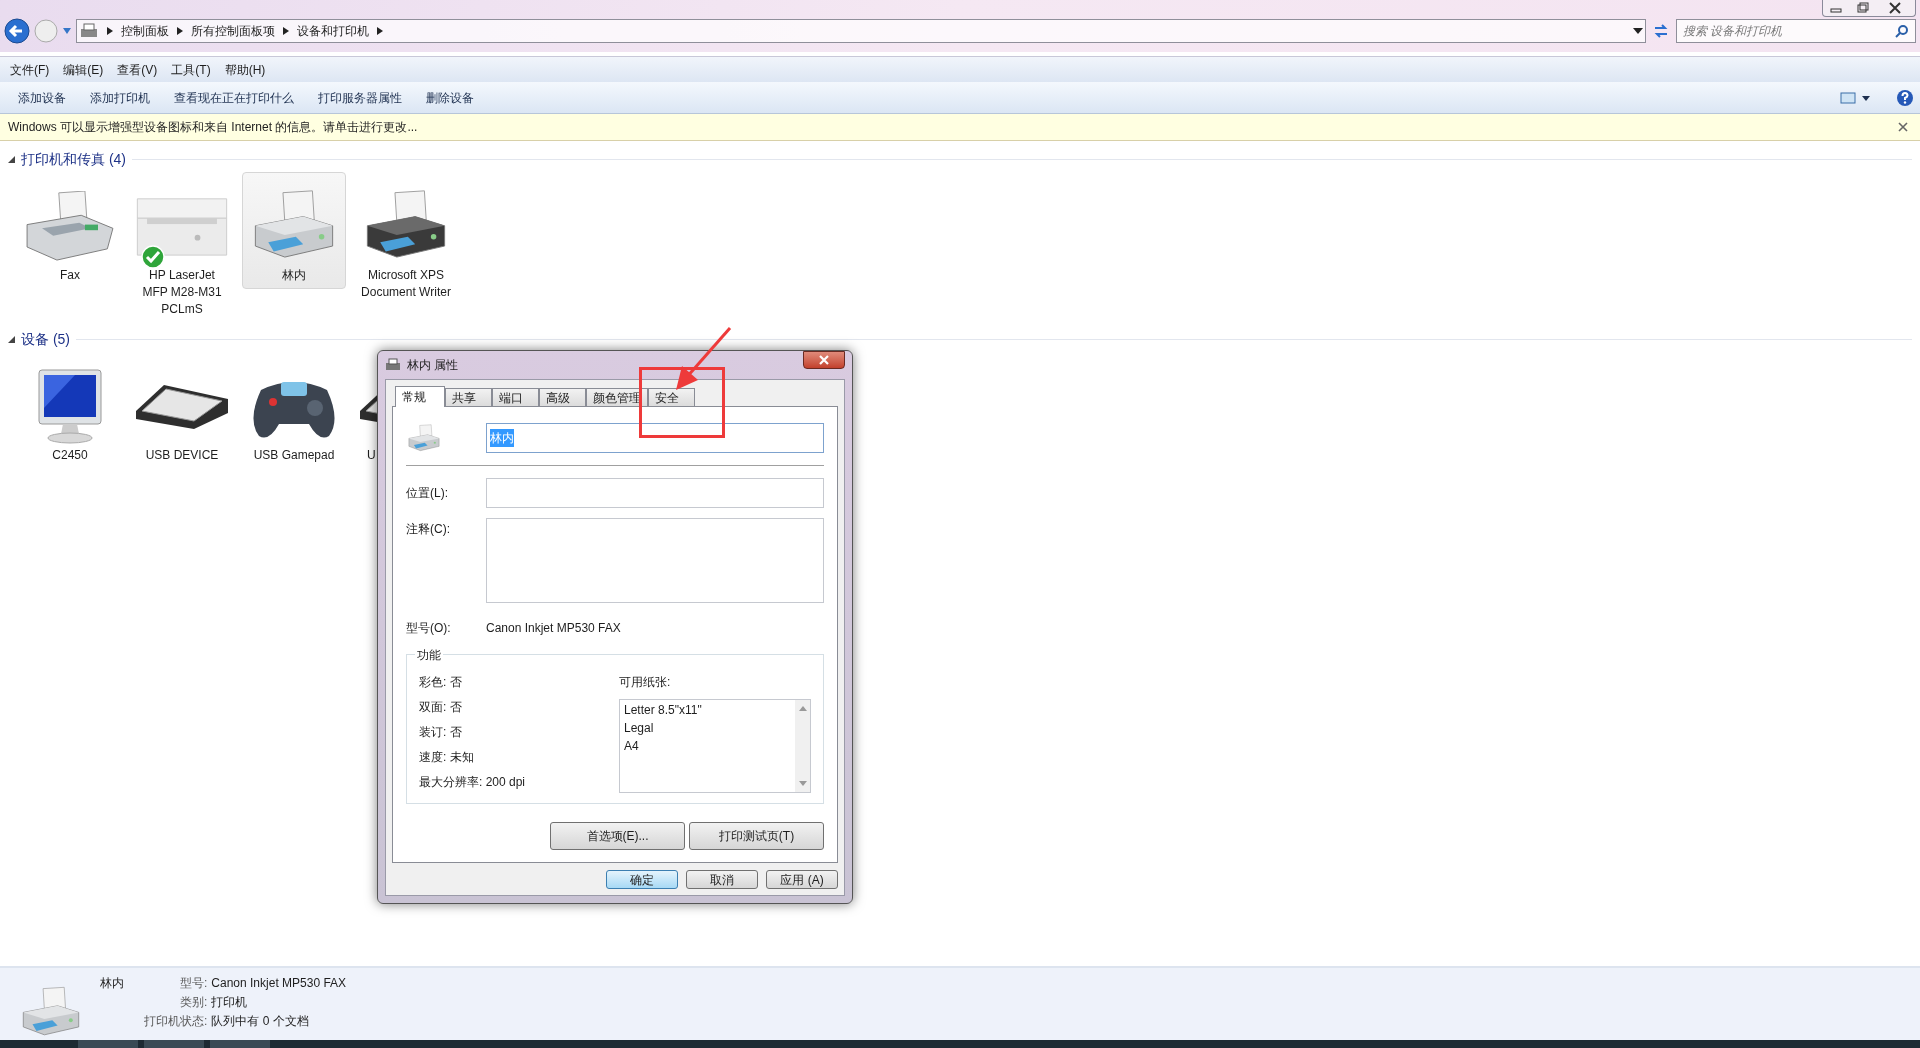  I want to click on menu-item: 帮助(H), so click(245, 69).